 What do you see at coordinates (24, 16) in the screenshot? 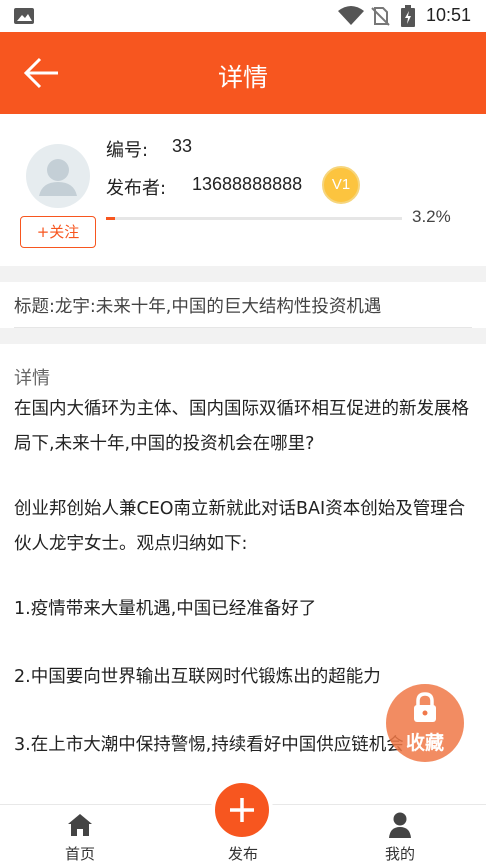
I see `image-notification-icon` at bounding box center [24, 16].